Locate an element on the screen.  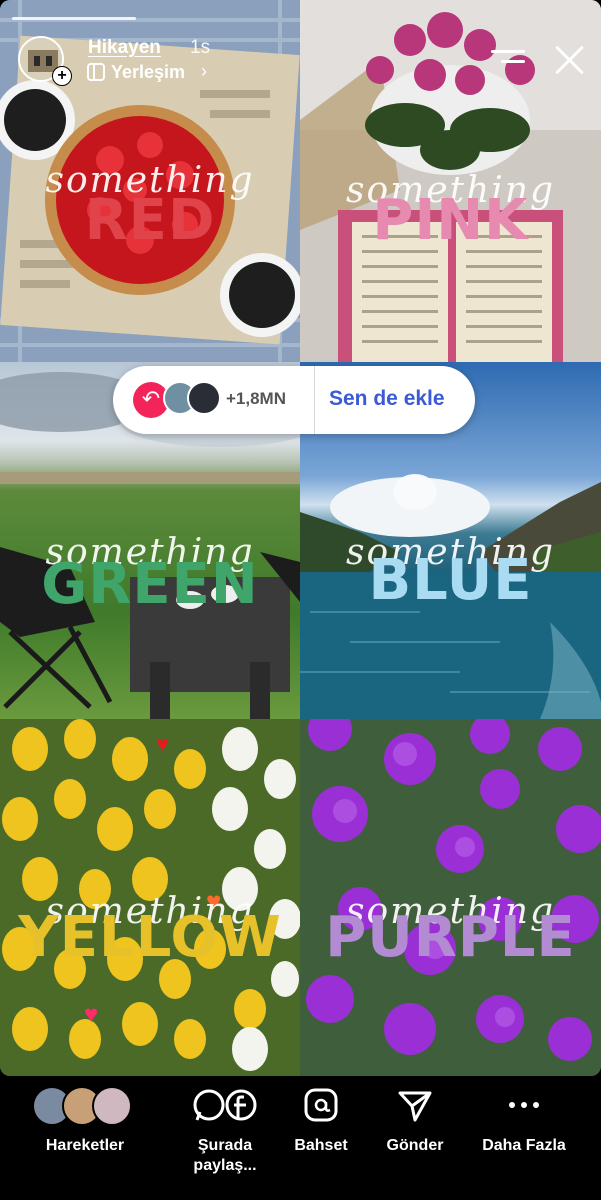
participant-avatar is located at coordinates (204, 398).